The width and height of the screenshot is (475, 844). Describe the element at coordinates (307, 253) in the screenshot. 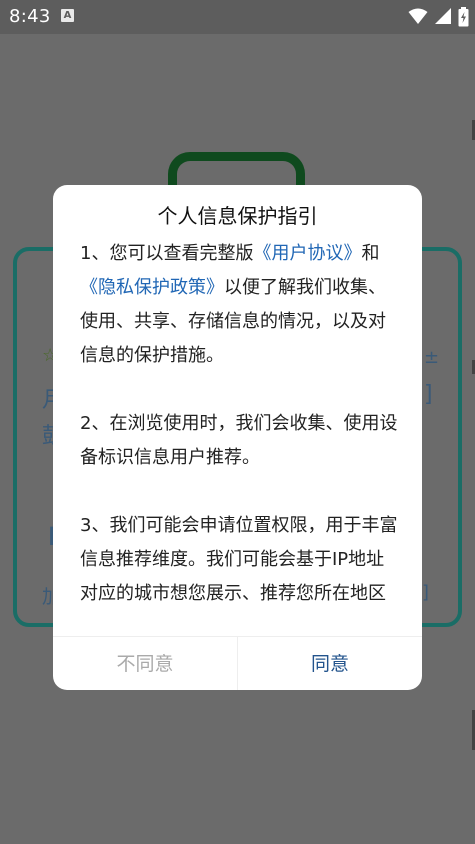

I see `user-agreement-link: 《用户协议》` at that location.